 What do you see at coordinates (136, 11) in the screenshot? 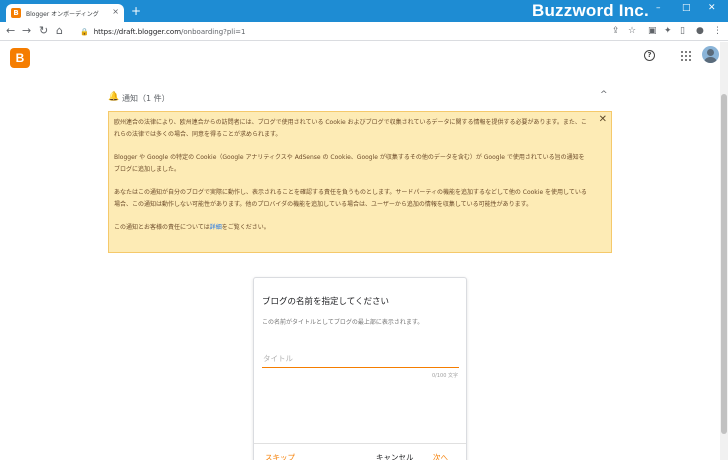
I see `new-tab-button: +` at bounding box center [136, 11].